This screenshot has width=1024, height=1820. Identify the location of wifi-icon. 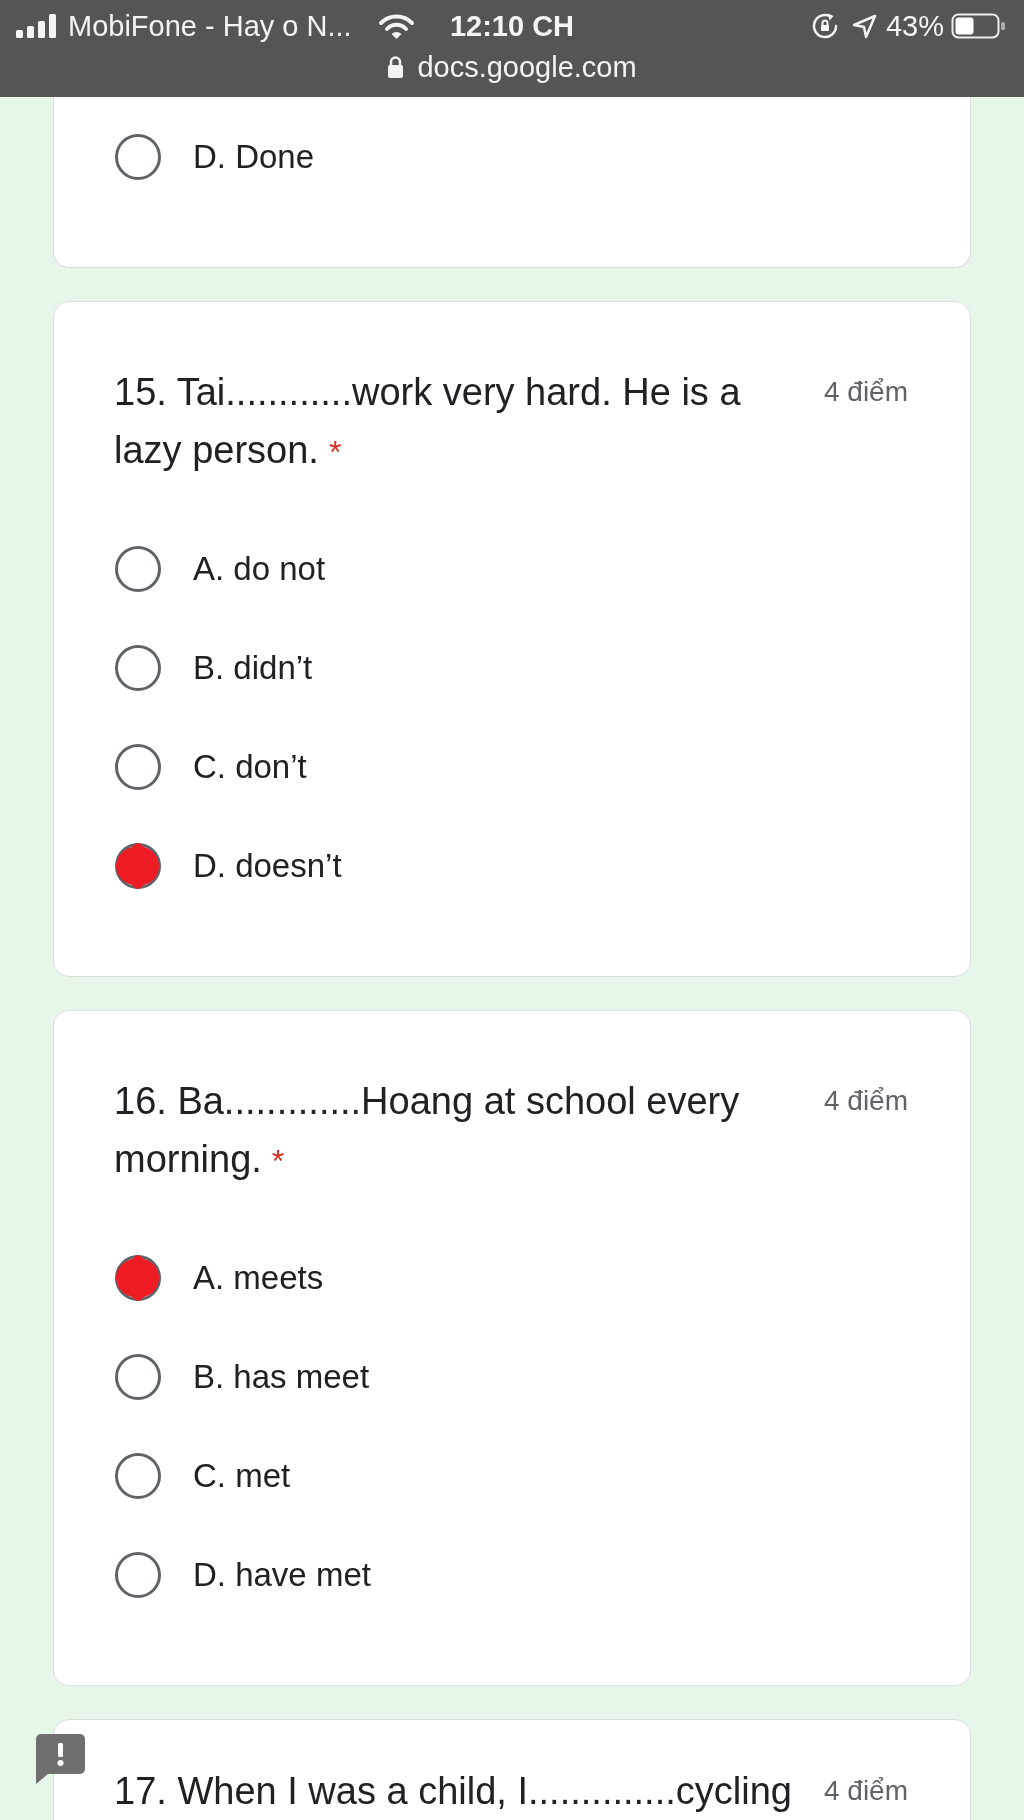
(396, 26).